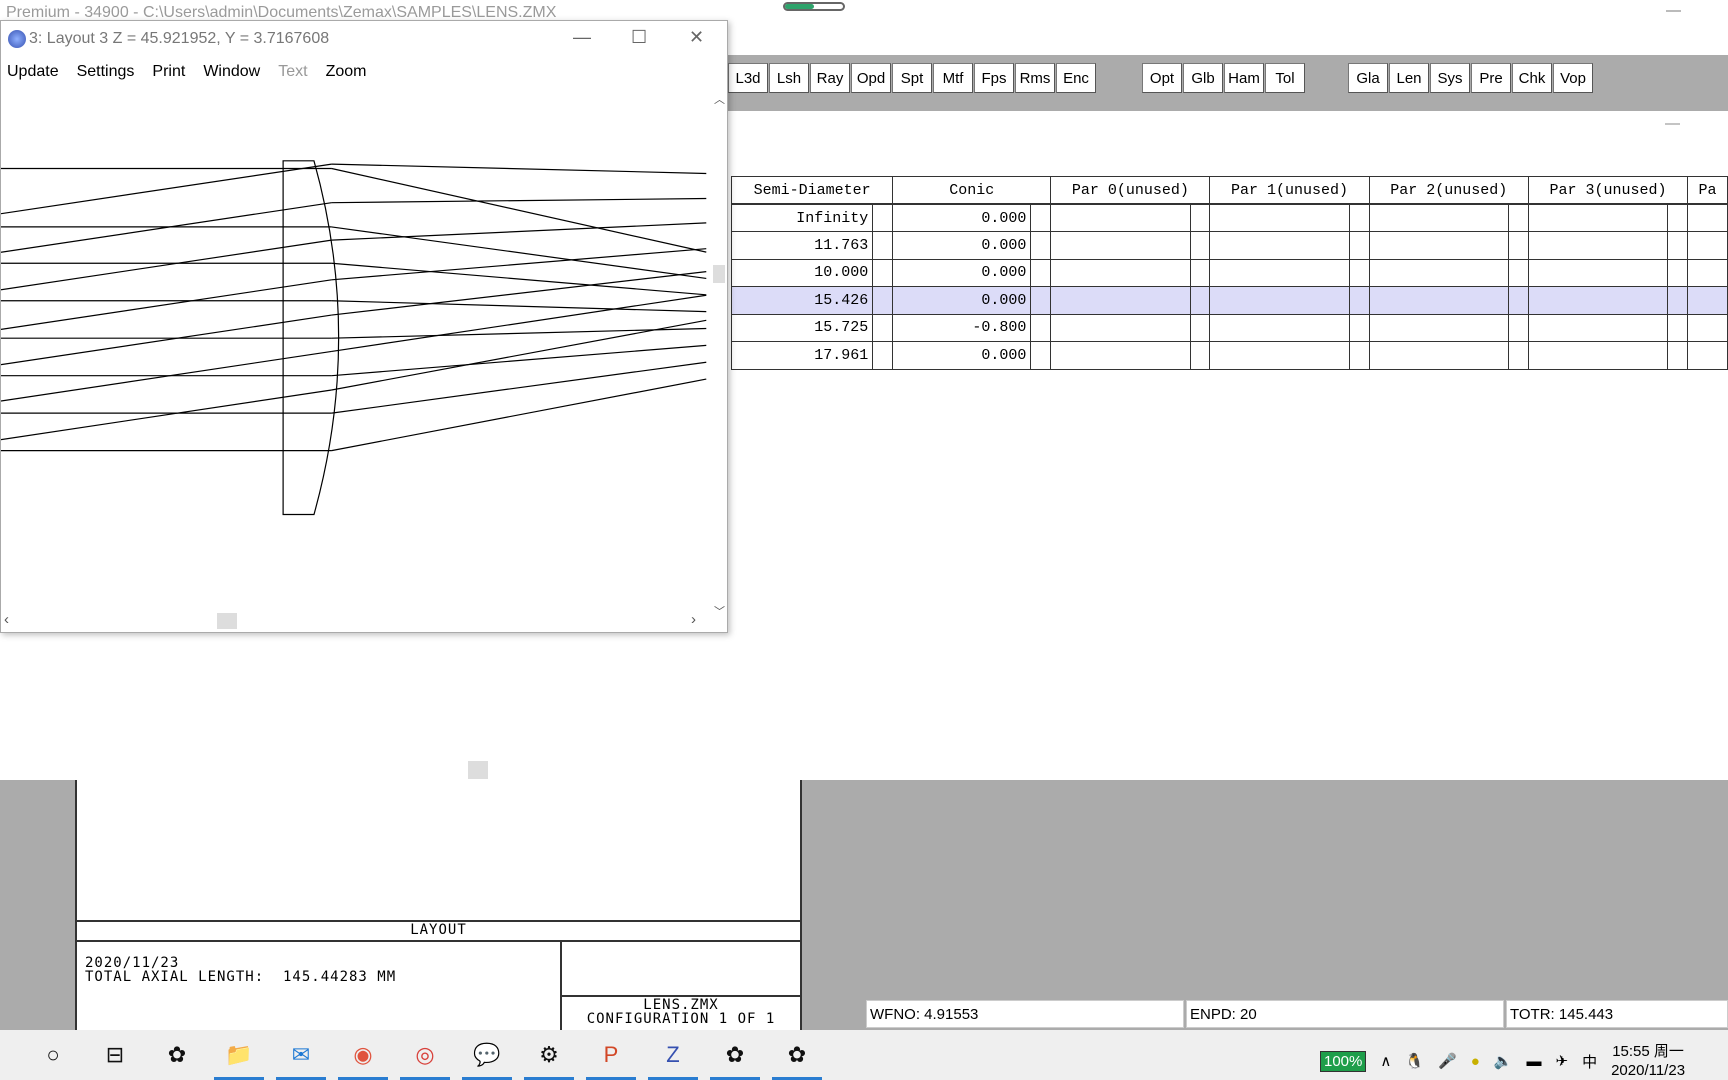 This screenshot has width=1728, height=1080. What do you see at coordinates (1589, 1061) in the screenshot?
I see `ime-indicator: 中` at bounding box center [1589, 1061].